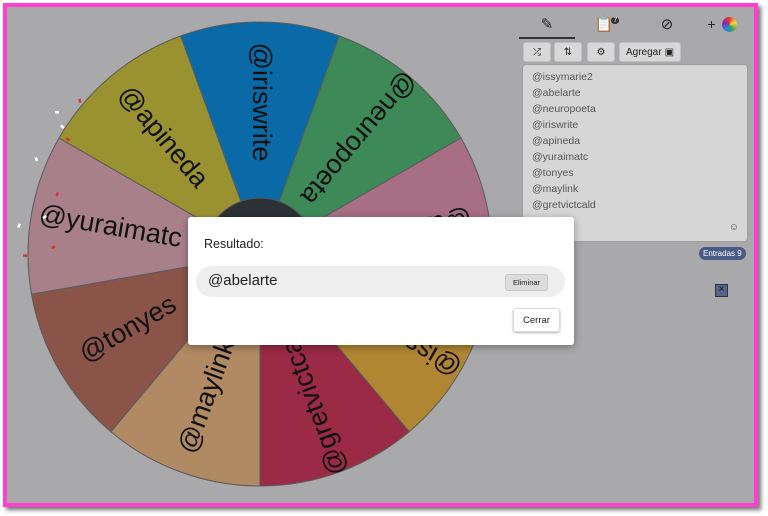 The image size is (768, 516). I want to click on eye-slash-icon: ⊘, so click(667, 24).